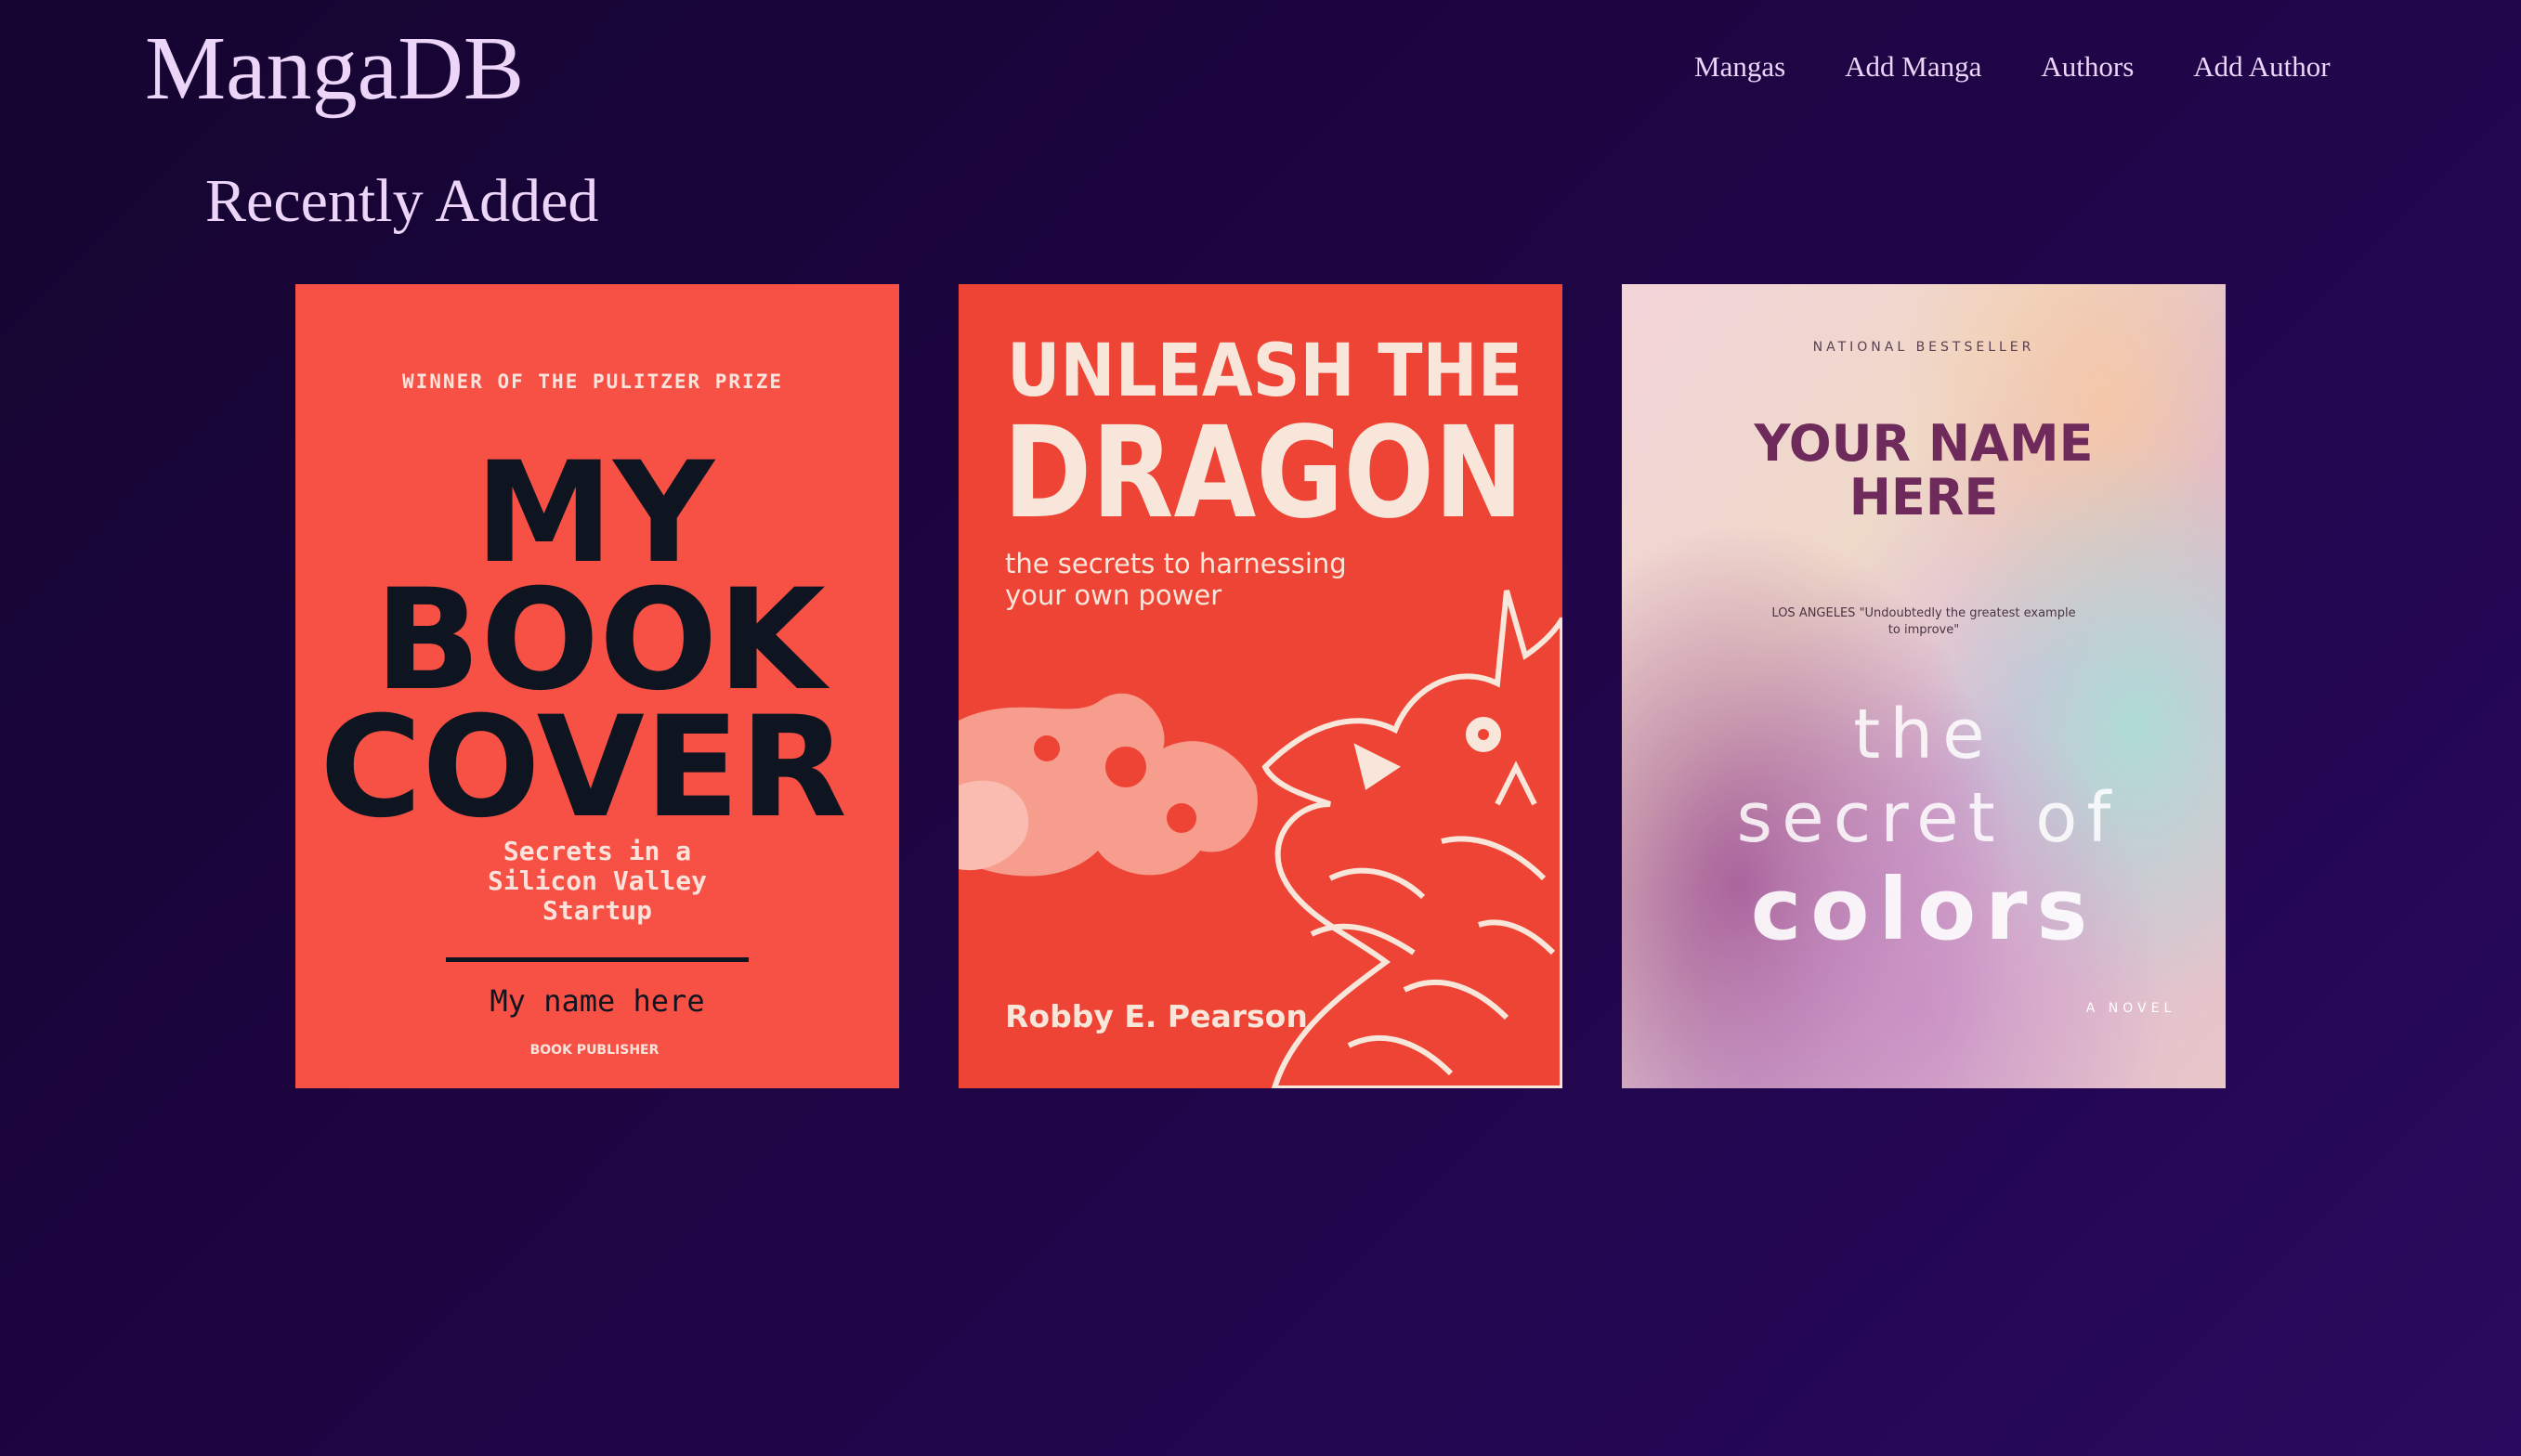  Describe the element at coordinates (2012, 67) in the screenshot. I see `main-nav: Mangas Add Manga Authors Add Author` at that location.